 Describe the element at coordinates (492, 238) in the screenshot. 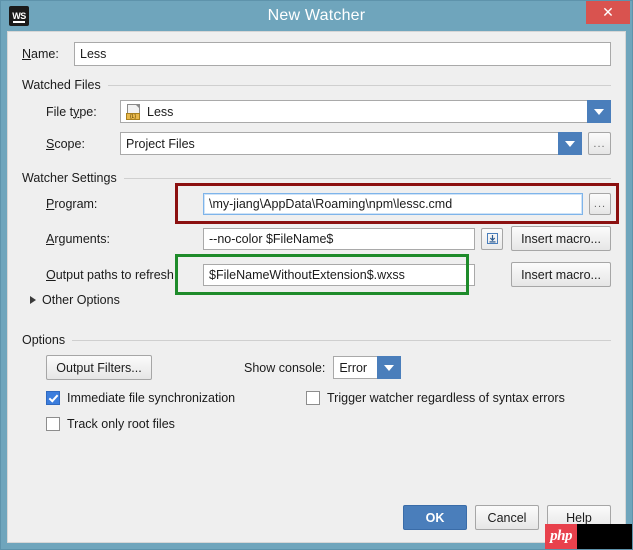

I see `insert-field-icon` at that location.